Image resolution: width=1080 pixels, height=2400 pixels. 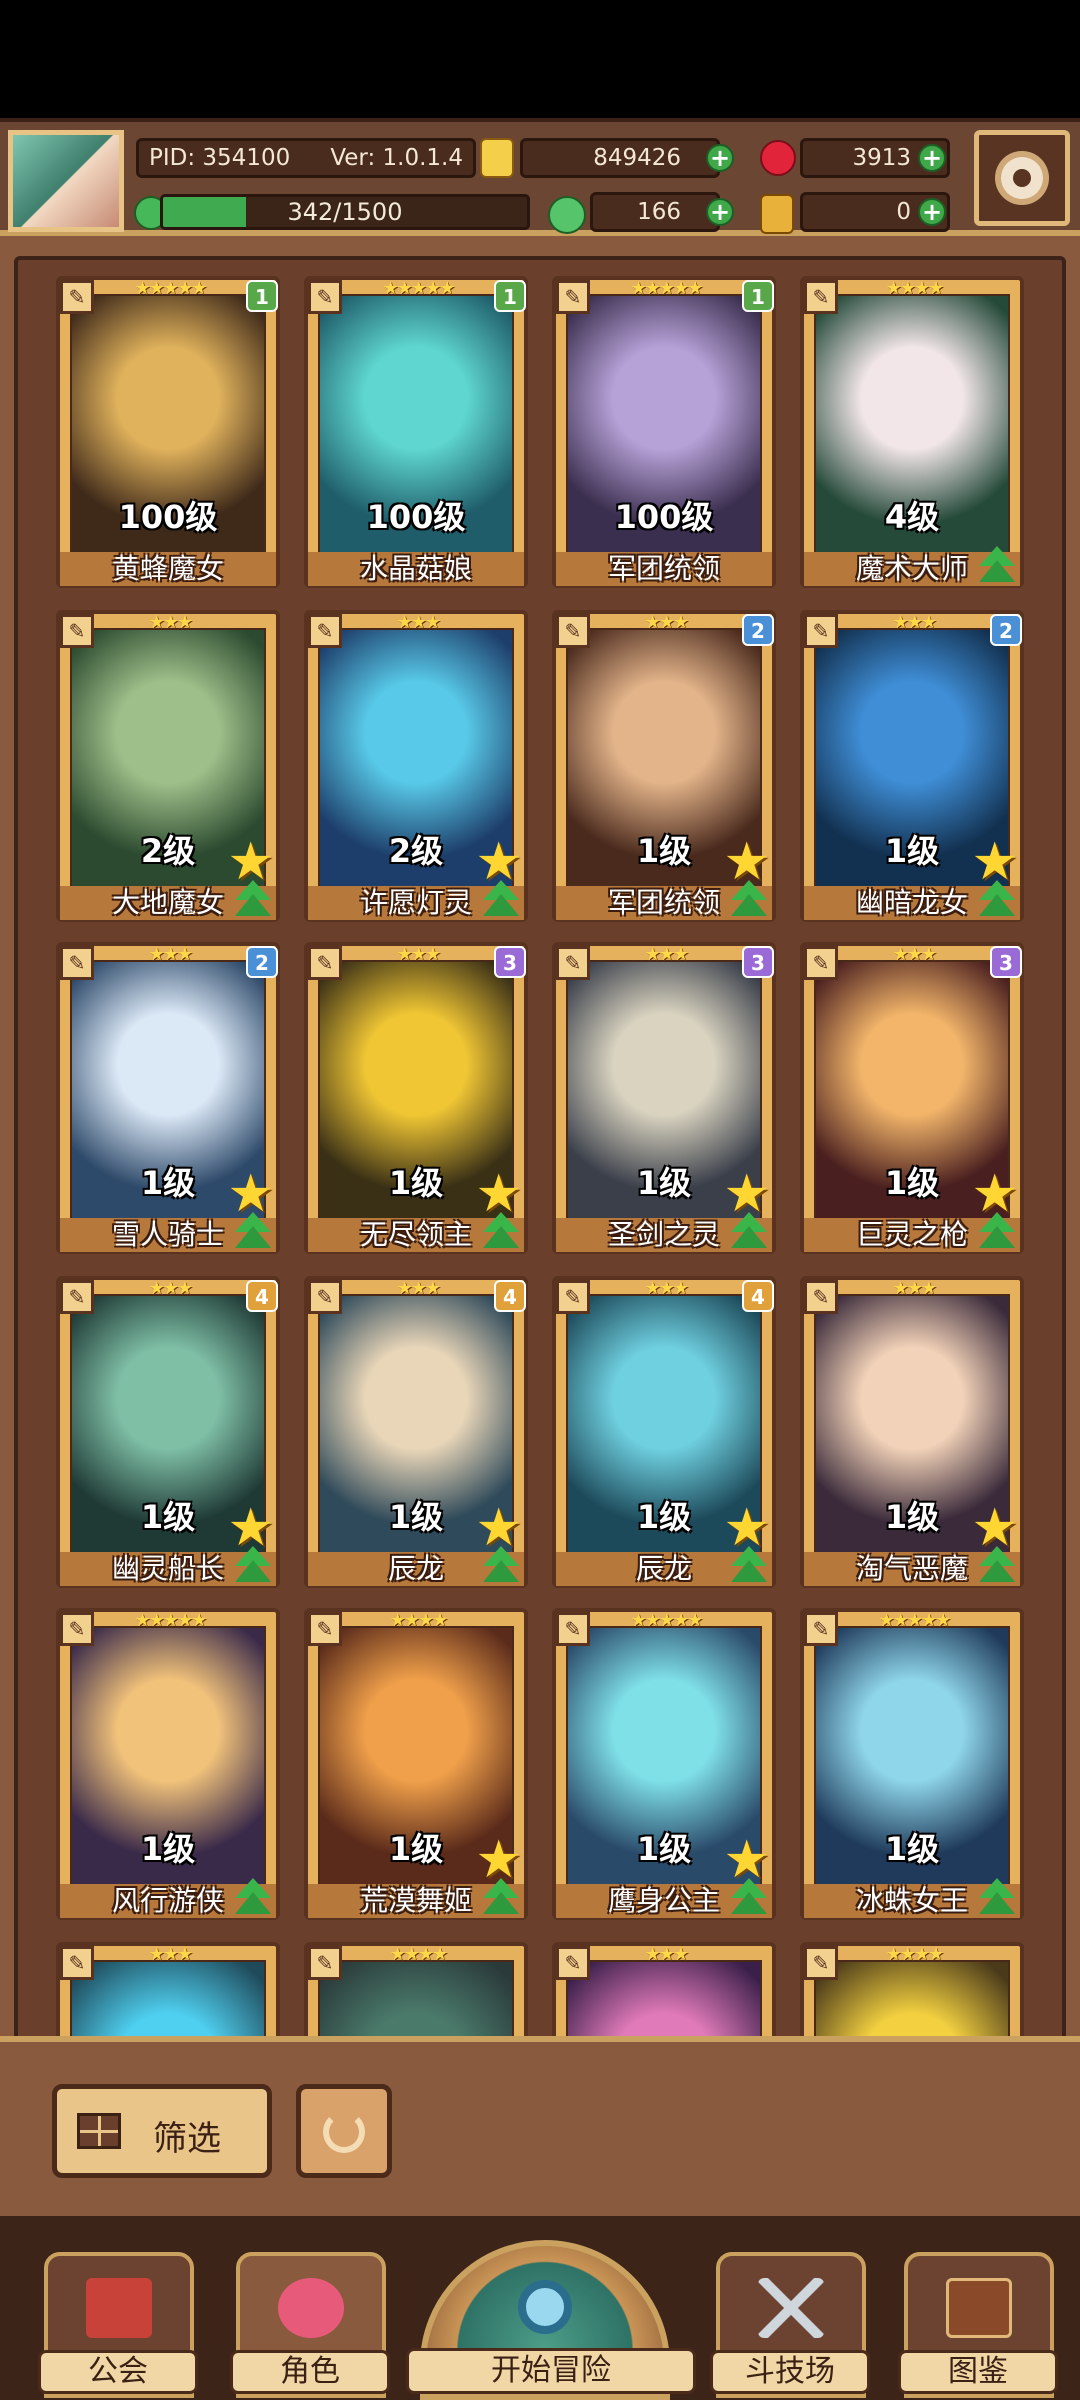 What do you see at coordinates (168, 1432) in the screenshot?
I see `character-card: ✎ ★★★ 4 1级 ★ 幽灵船长` at bounding box center [168, 1432].